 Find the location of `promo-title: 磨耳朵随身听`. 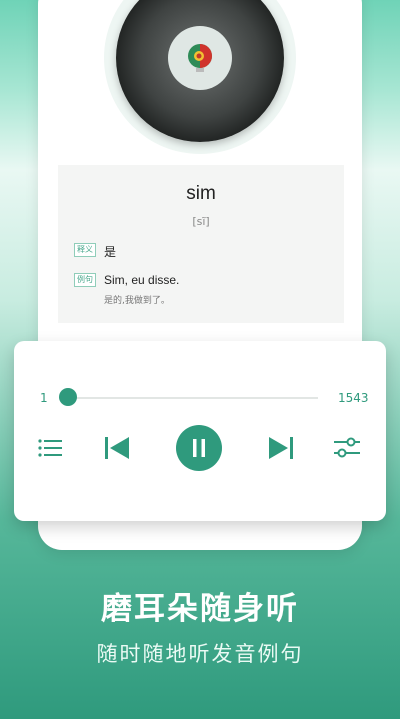

promo-title: 磨耳朵随身听 is located at coordinates (200, 609).